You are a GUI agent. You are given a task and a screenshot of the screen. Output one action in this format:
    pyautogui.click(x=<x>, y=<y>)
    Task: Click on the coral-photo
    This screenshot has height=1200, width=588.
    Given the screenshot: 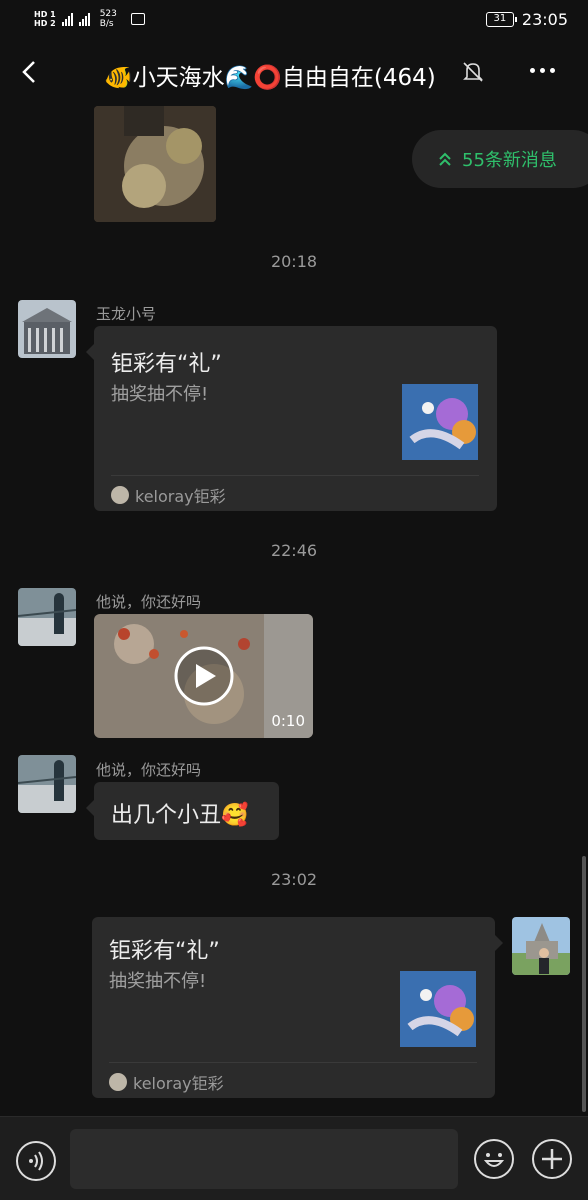 What is the action you would take?
    pyautogui.click(x=155, y=164)
    